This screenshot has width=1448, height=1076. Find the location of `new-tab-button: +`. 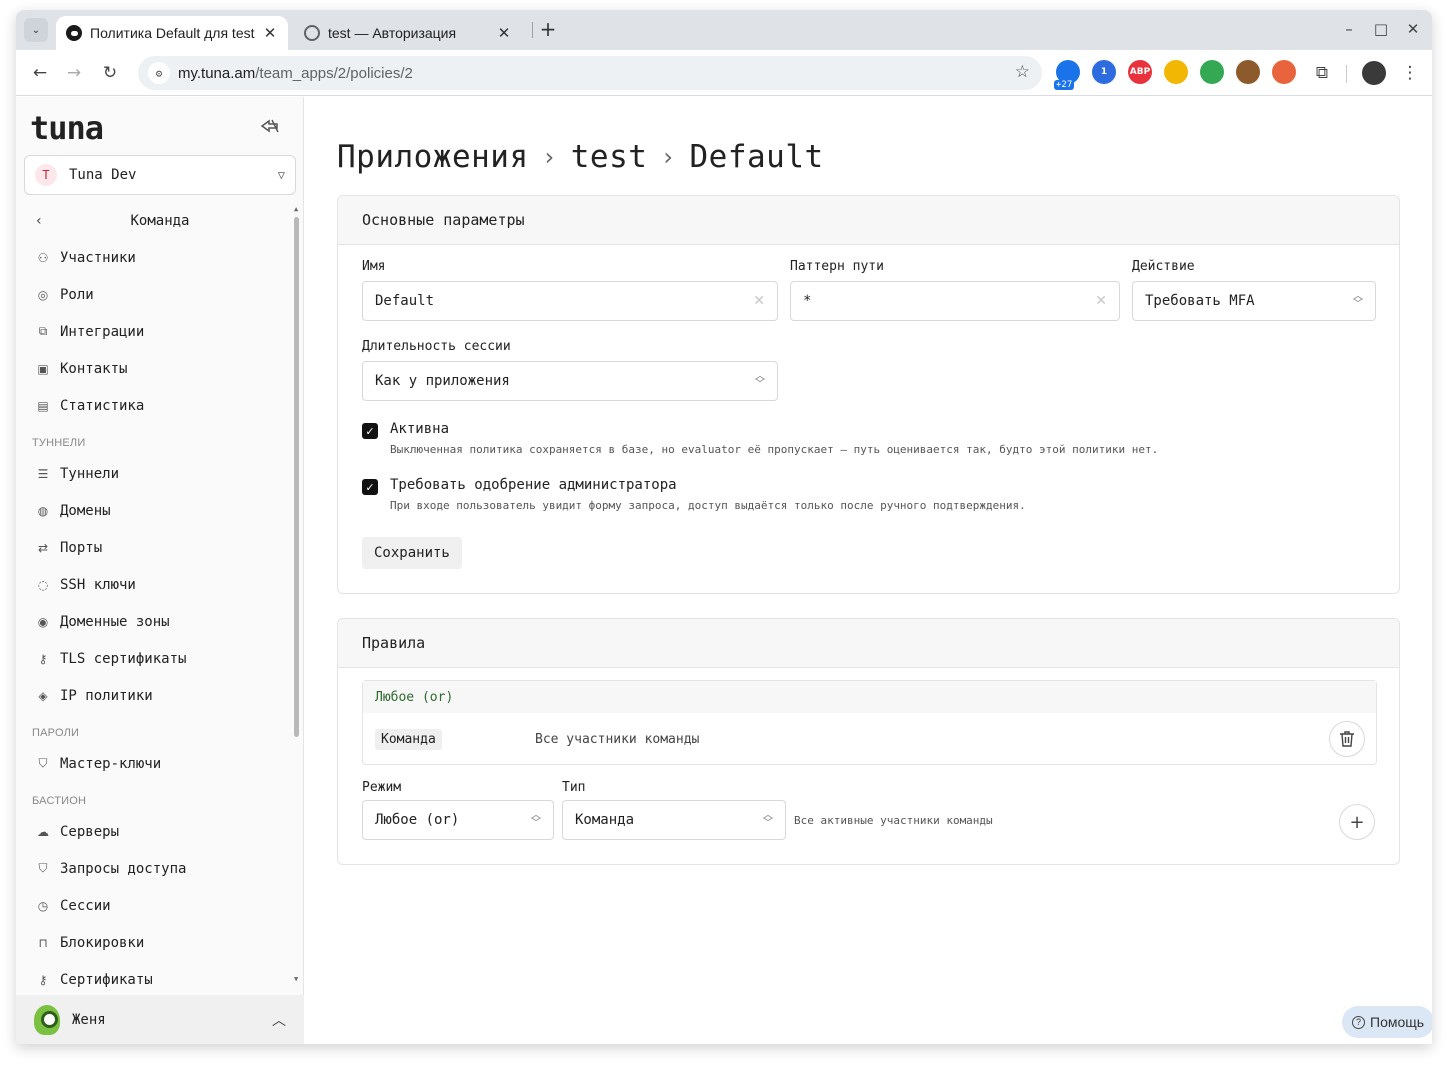

new-tab-button: + is located at coordinates (548, 30).